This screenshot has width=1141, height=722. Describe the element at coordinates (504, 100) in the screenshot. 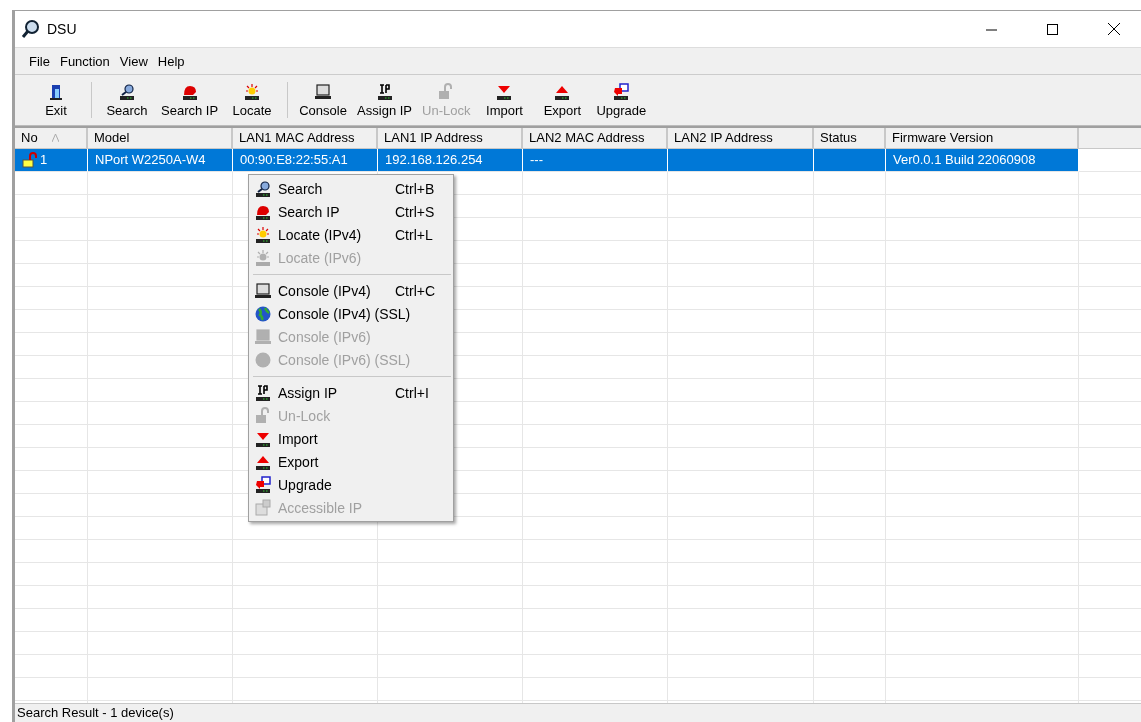

I see `toolbar-button: Import` at that location.